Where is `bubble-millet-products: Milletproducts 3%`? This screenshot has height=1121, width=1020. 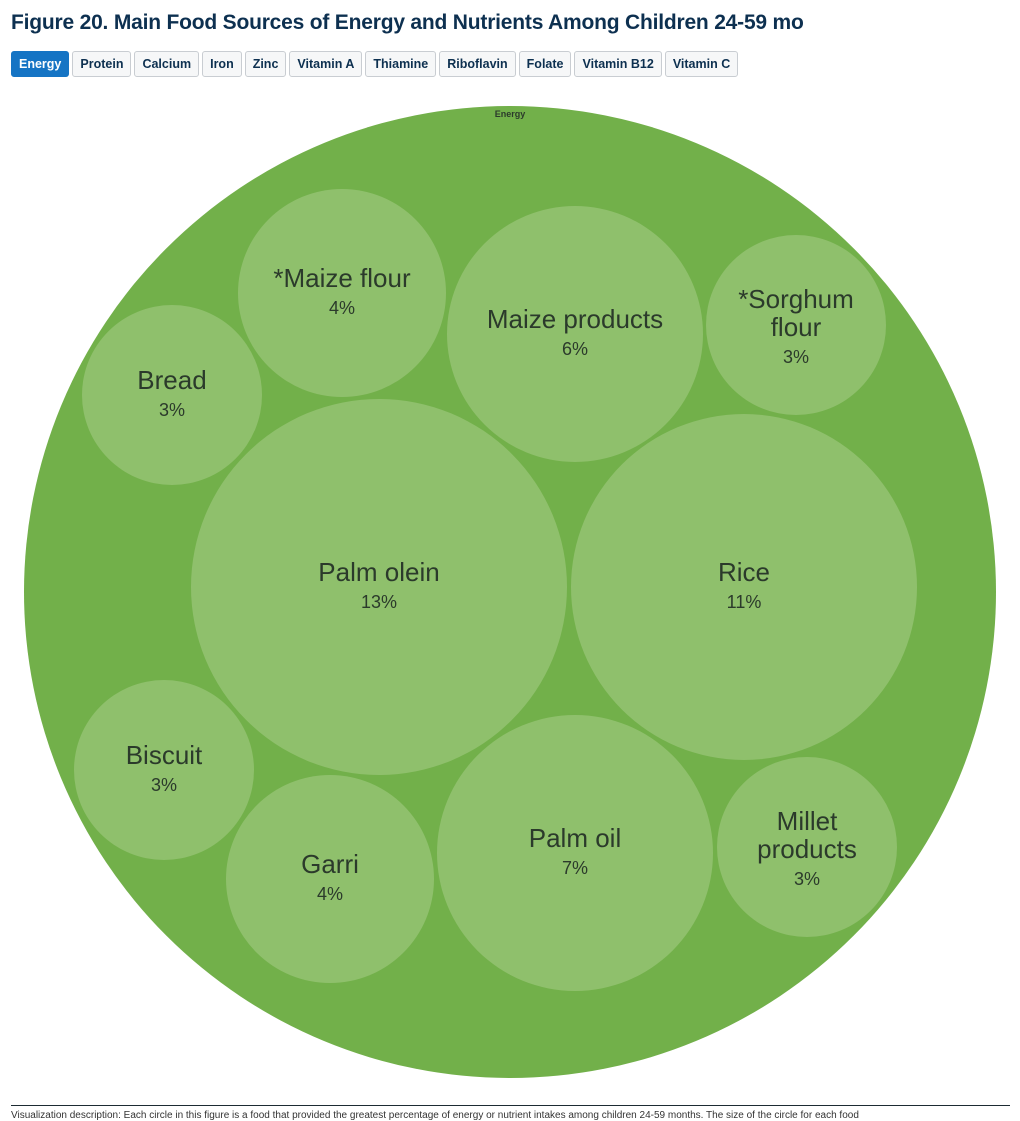
bubble-millet-products: Milletproducts 3% is located at coordinates (807, 847).